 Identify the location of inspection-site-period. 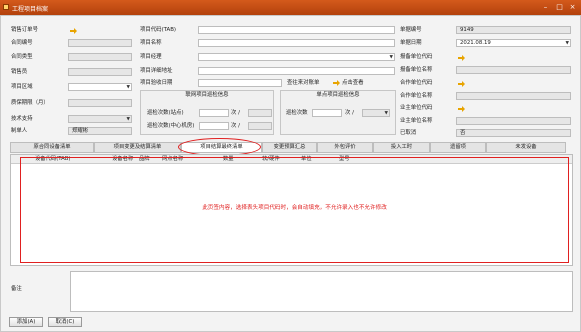
(260, 113).